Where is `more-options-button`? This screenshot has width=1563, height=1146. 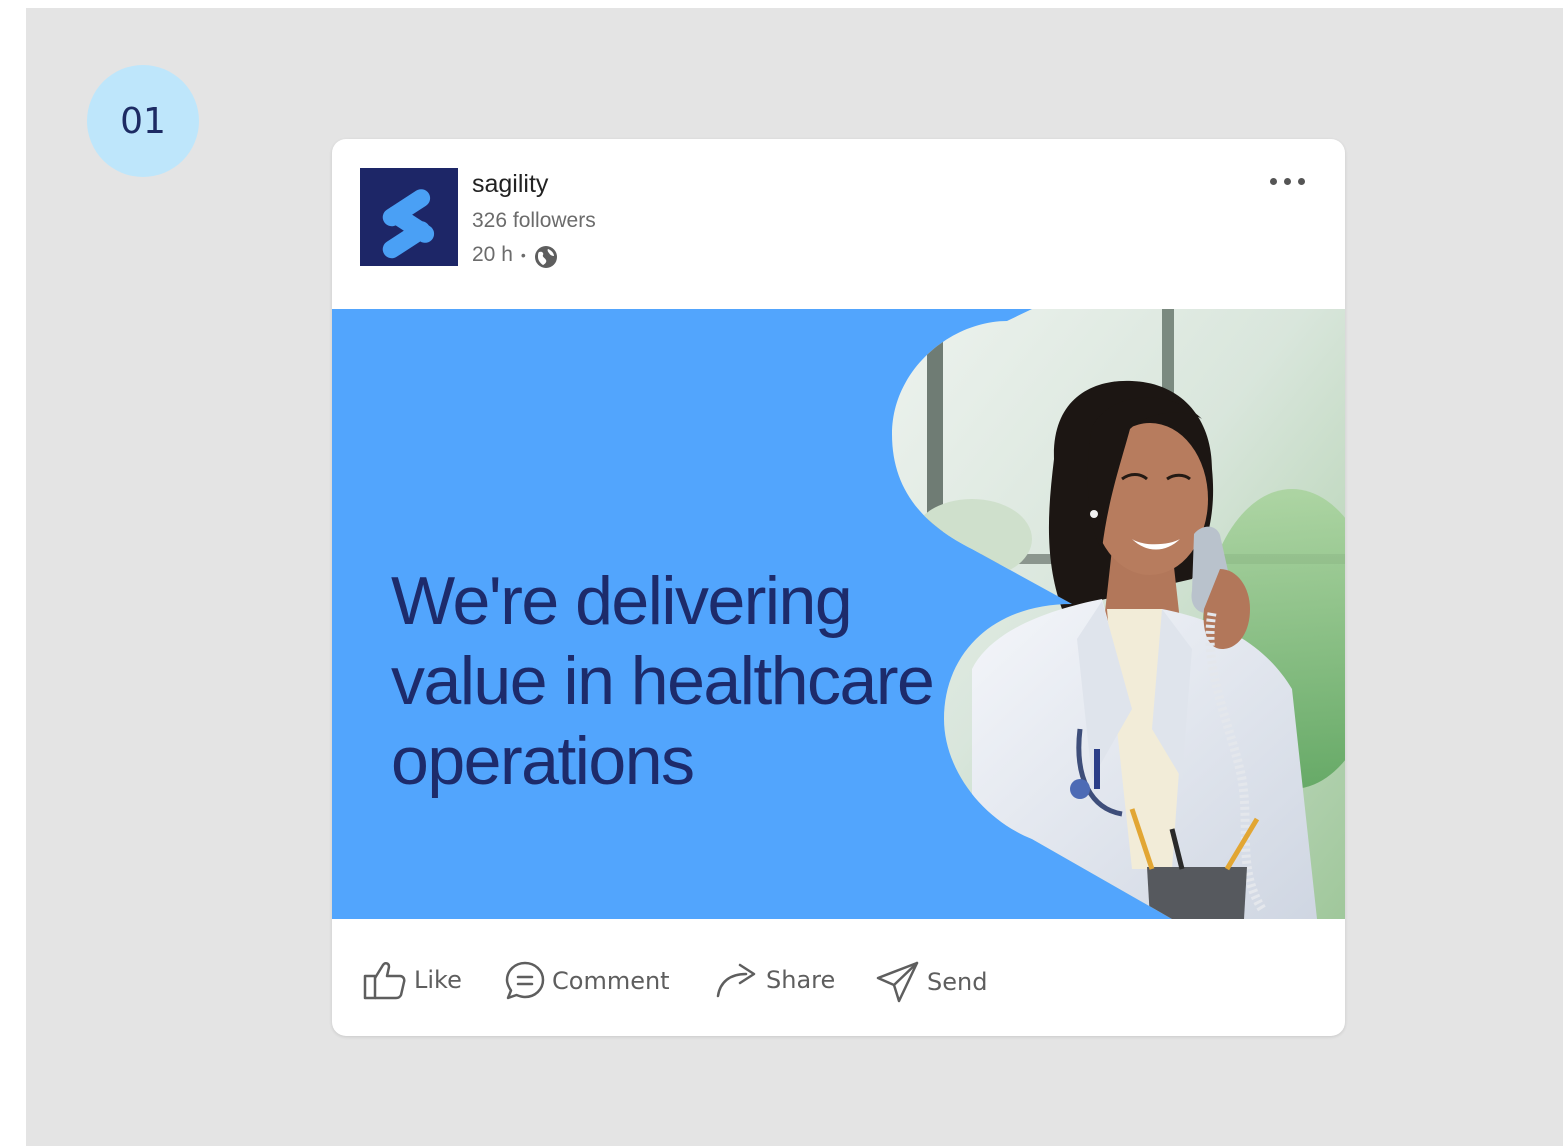
more-options-button is located at coordinates (1287, 181).